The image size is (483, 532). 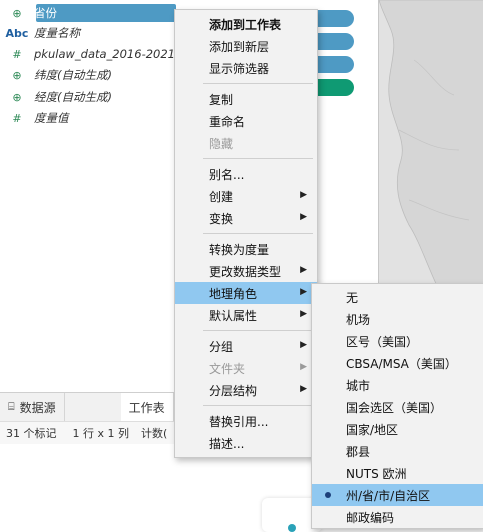 What do you see at coordinates (397, 451) in the screenshot?
I see `menu-item: 郡县` at bounding box center [397, 451].